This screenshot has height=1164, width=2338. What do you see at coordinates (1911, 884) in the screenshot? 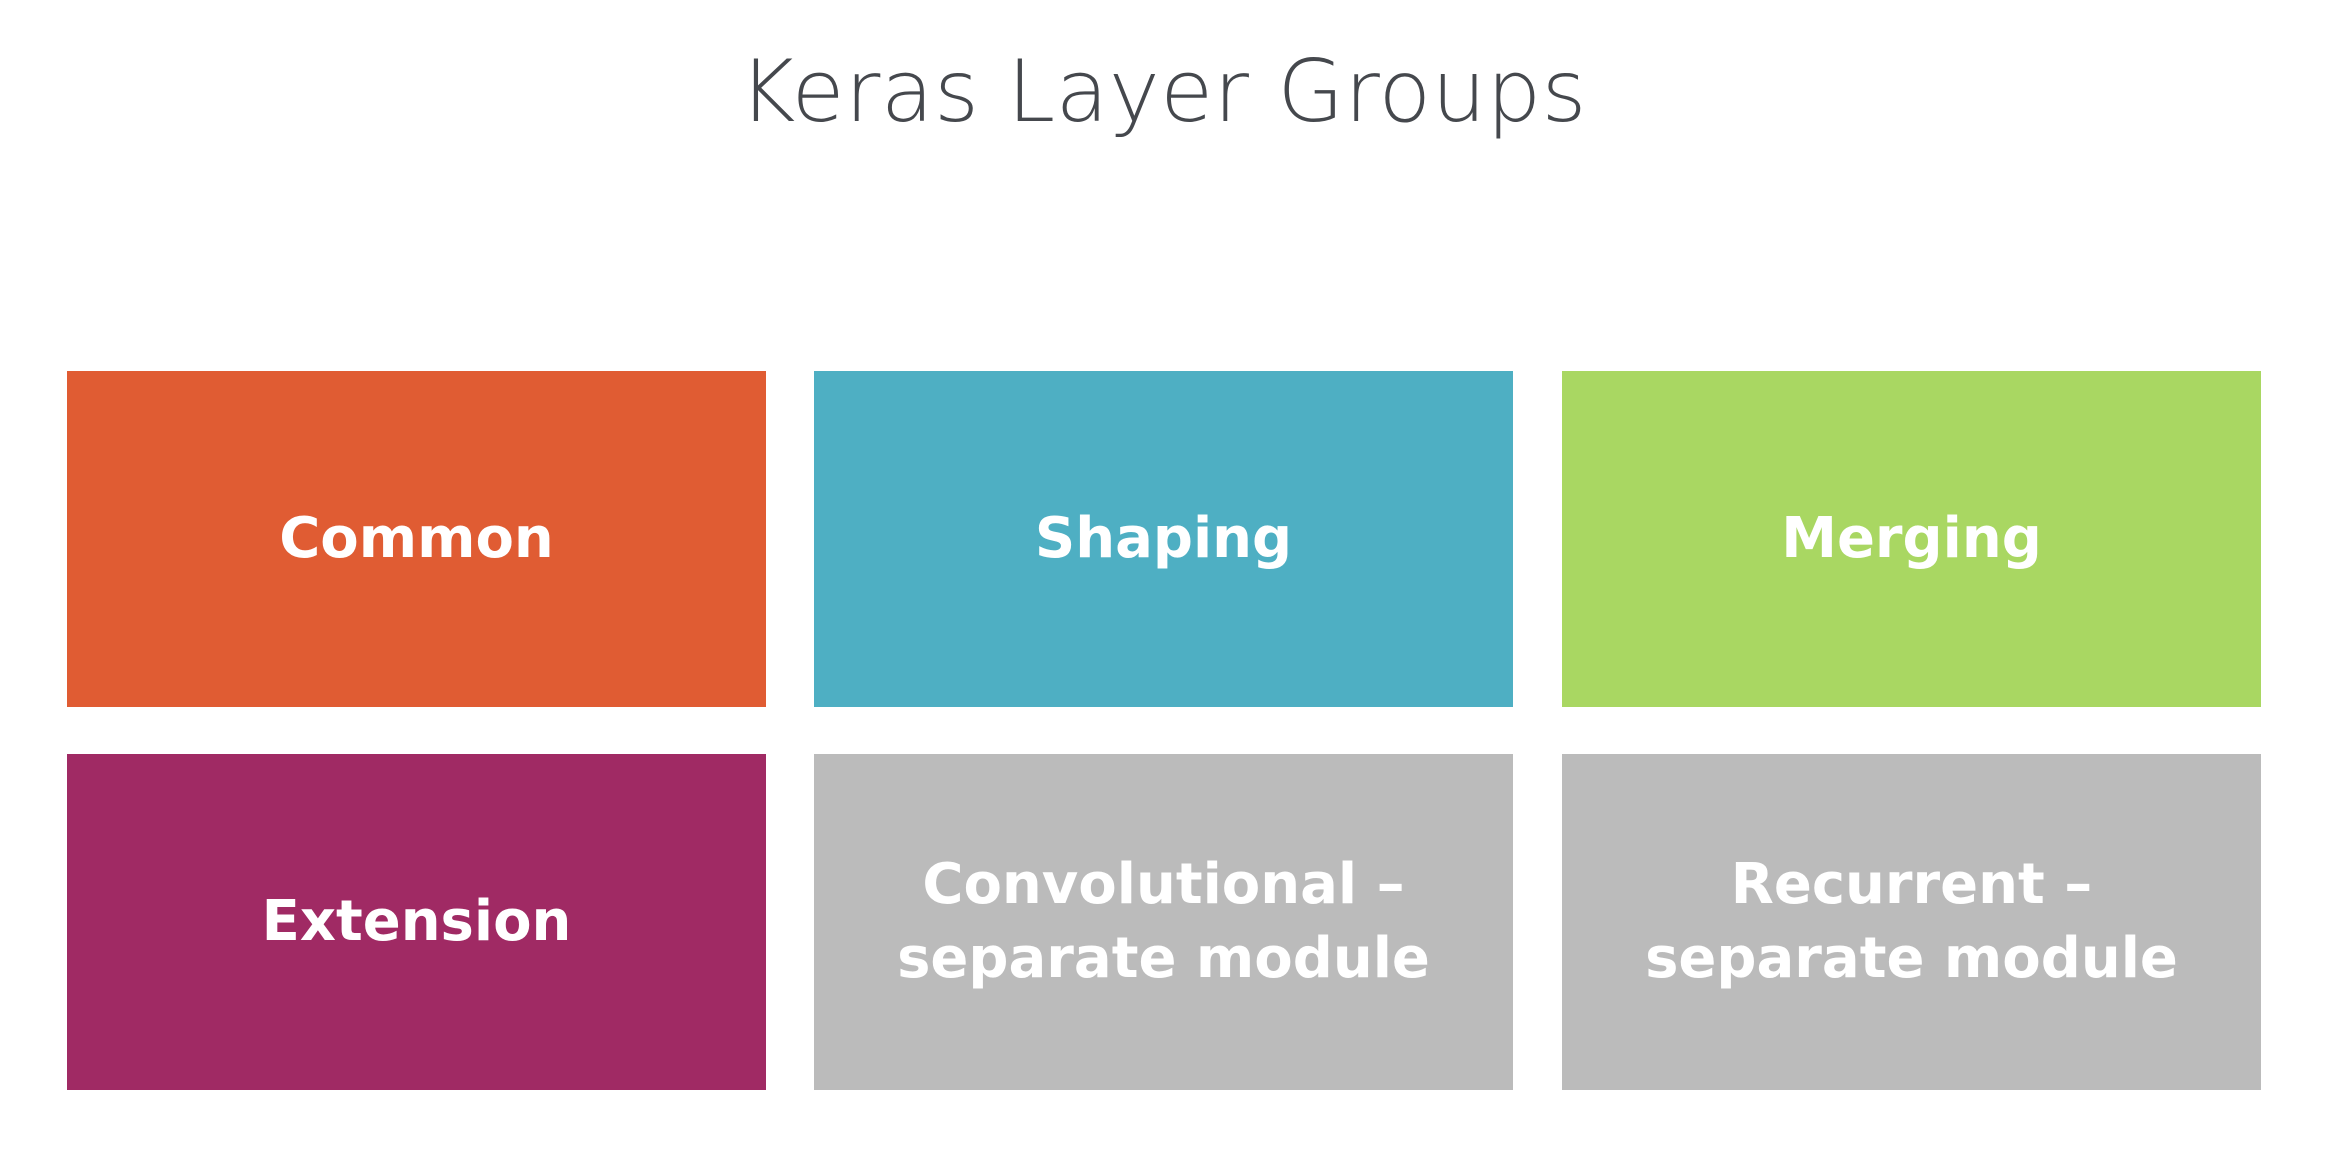
I see `tile-recurrent-label-line-1: Recurrent –` at bounding box center [1911, 884].